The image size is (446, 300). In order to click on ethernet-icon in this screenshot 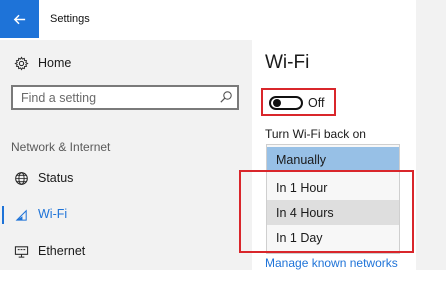, I will do `click(21, 251)`.